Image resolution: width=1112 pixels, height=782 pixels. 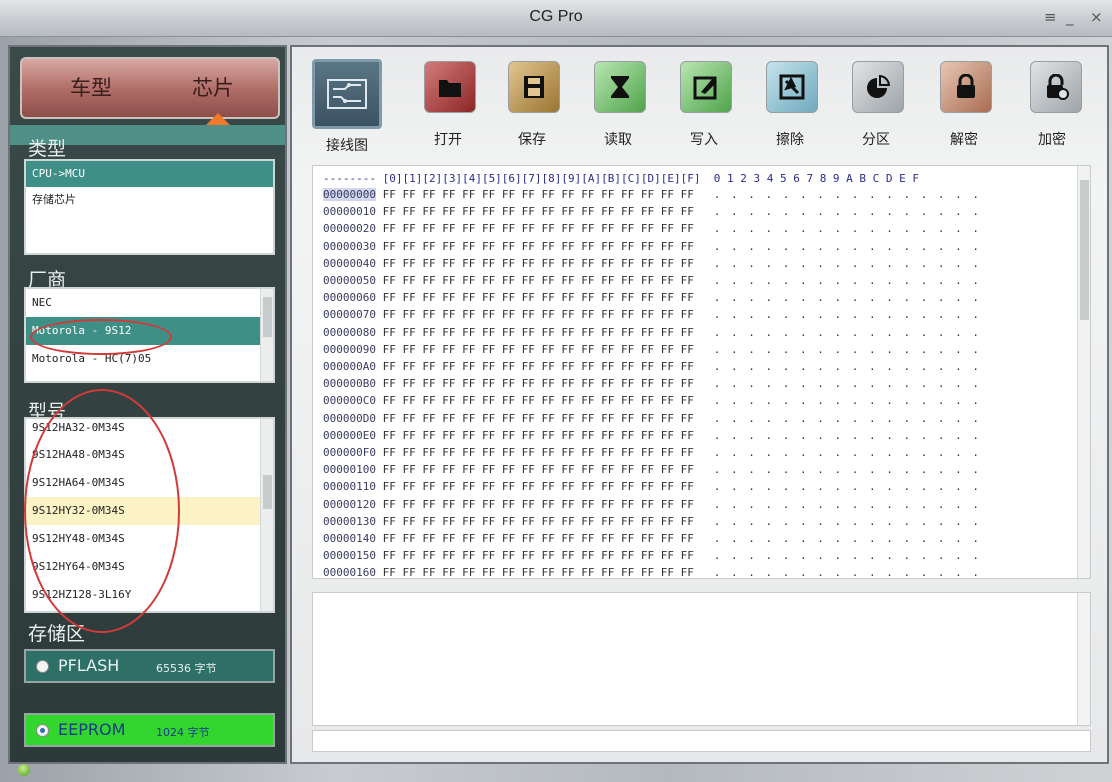 What do you see at coordinates (964, 140) in the screenshot?
I see `decrypt-label: 解密` at bounding box center [964, 140].